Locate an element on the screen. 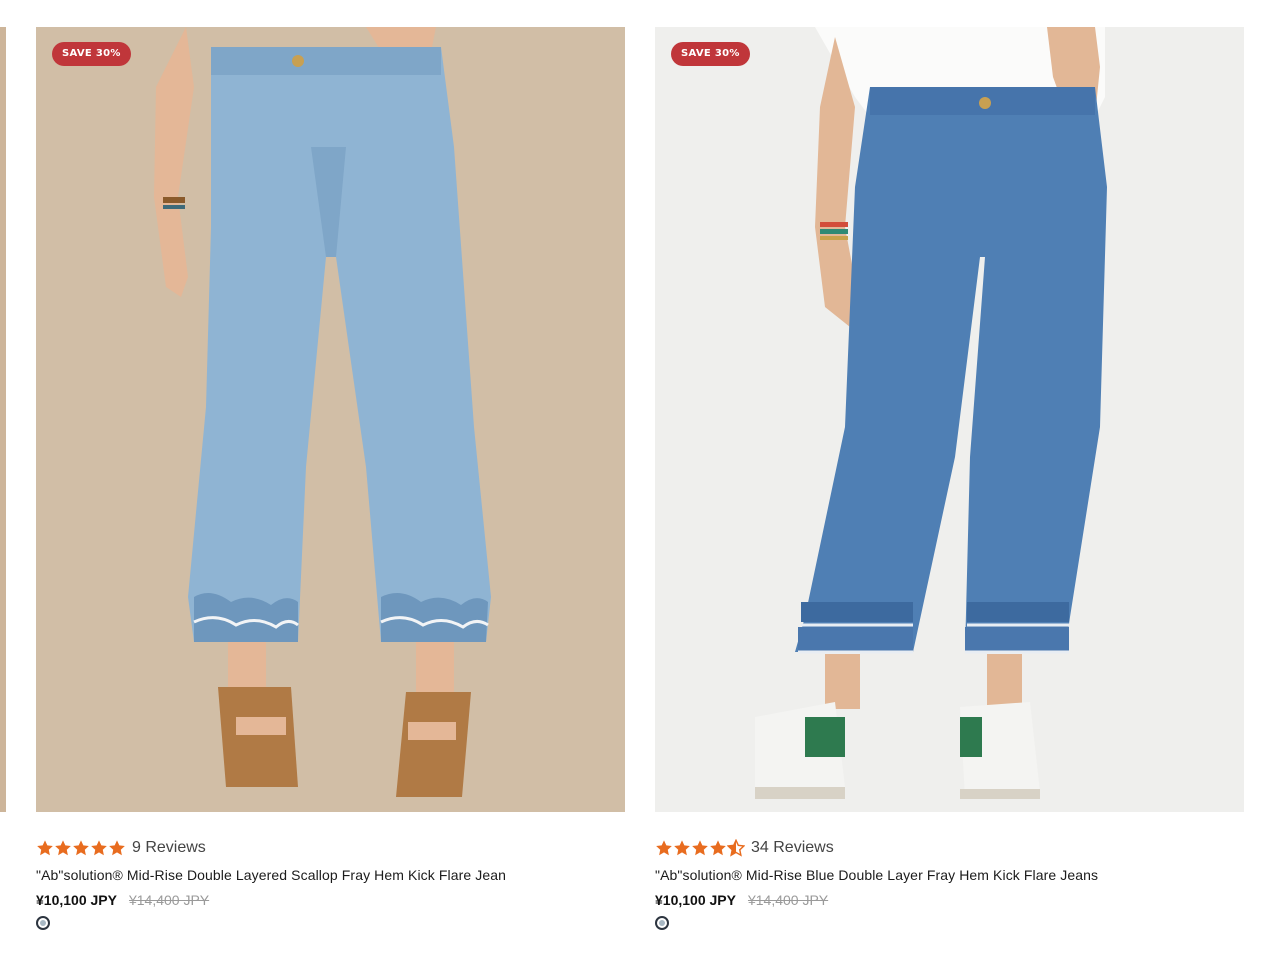  star-half-icon is located at coordinates (736, 848).